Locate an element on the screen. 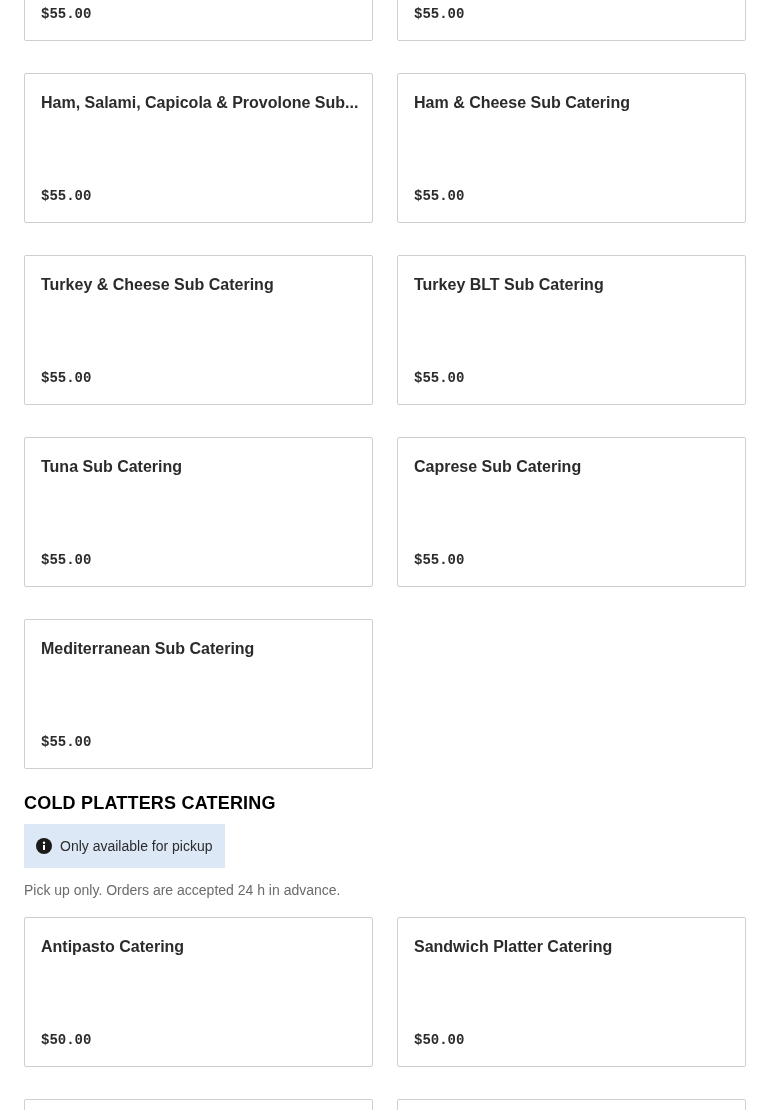 This screenshot has width=770, height=1110. menu-item-card: Caprese Sub Catering $55.00 is located at coordinates (571, 512).